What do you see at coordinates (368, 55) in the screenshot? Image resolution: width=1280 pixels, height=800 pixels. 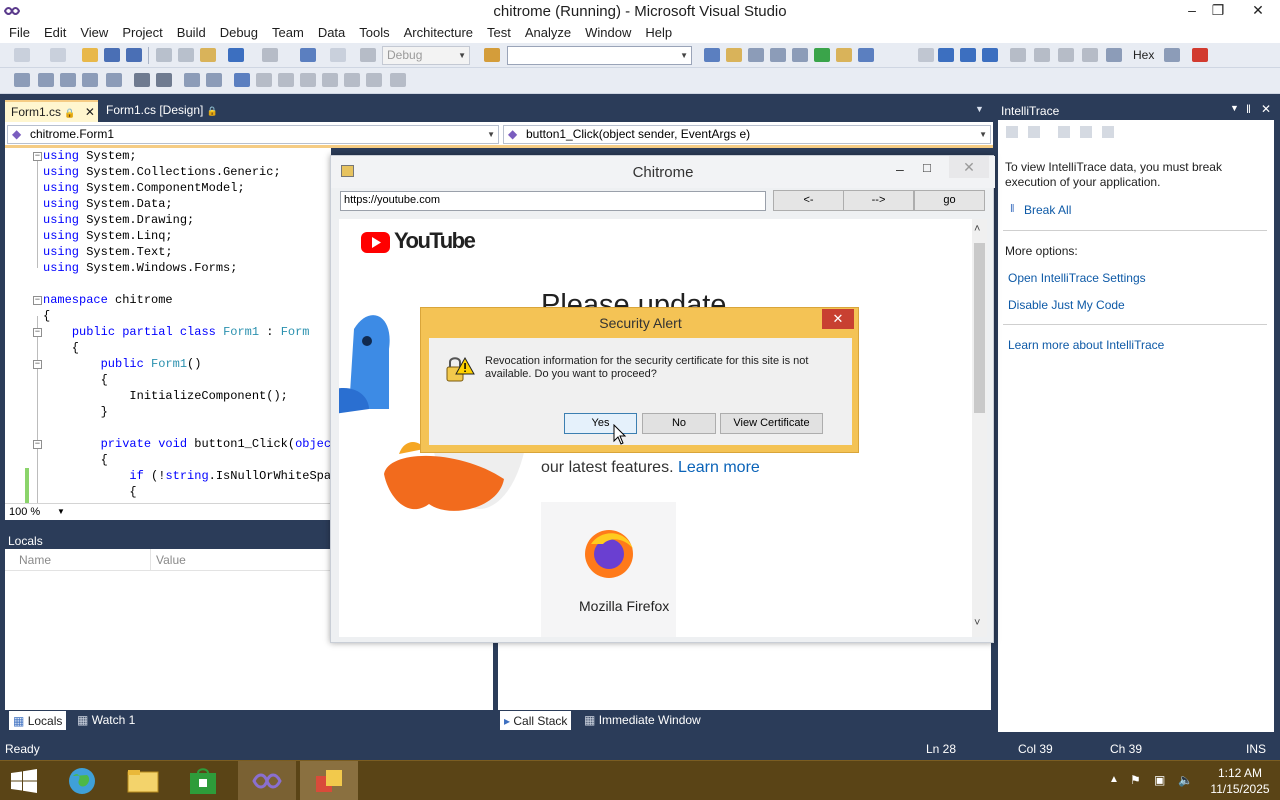 I see `start-debugging-icon` at bounding box center [368, 55].